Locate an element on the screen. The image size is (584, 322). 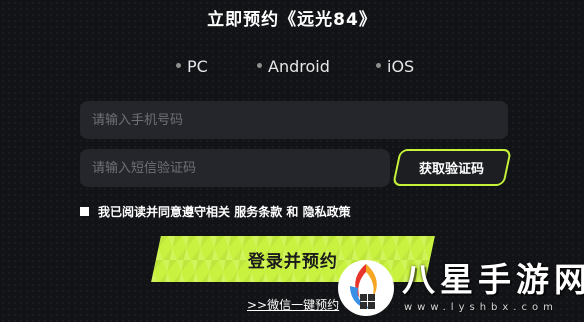
platform-ios: iOS is located at coordinates (395, 67).